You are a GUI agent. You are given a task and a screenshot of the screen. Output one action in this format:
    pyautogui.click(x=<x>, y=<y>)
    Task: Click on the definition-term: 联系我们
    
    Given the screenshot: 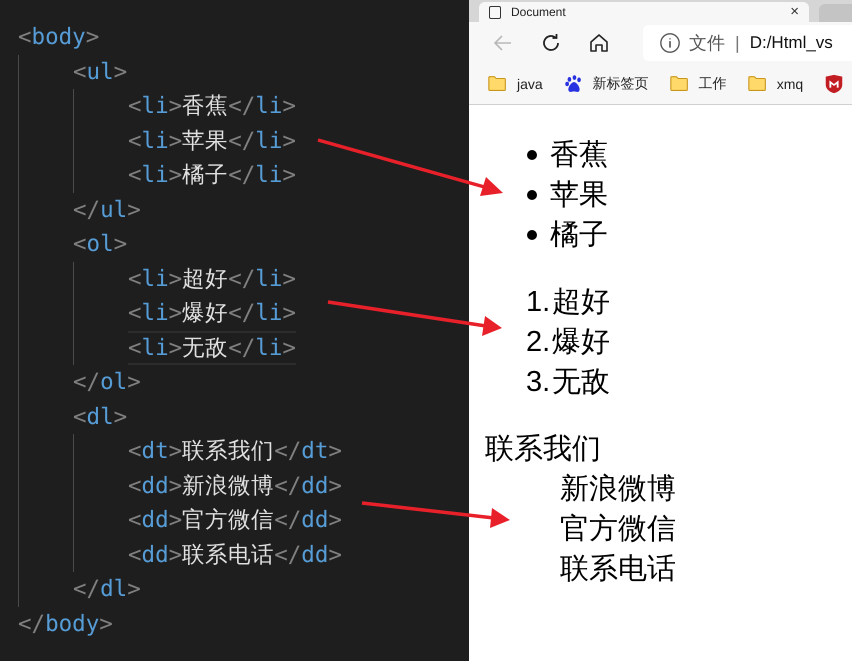 What is the action you would take?
    pyautogui.click(x=543, y=449)
    